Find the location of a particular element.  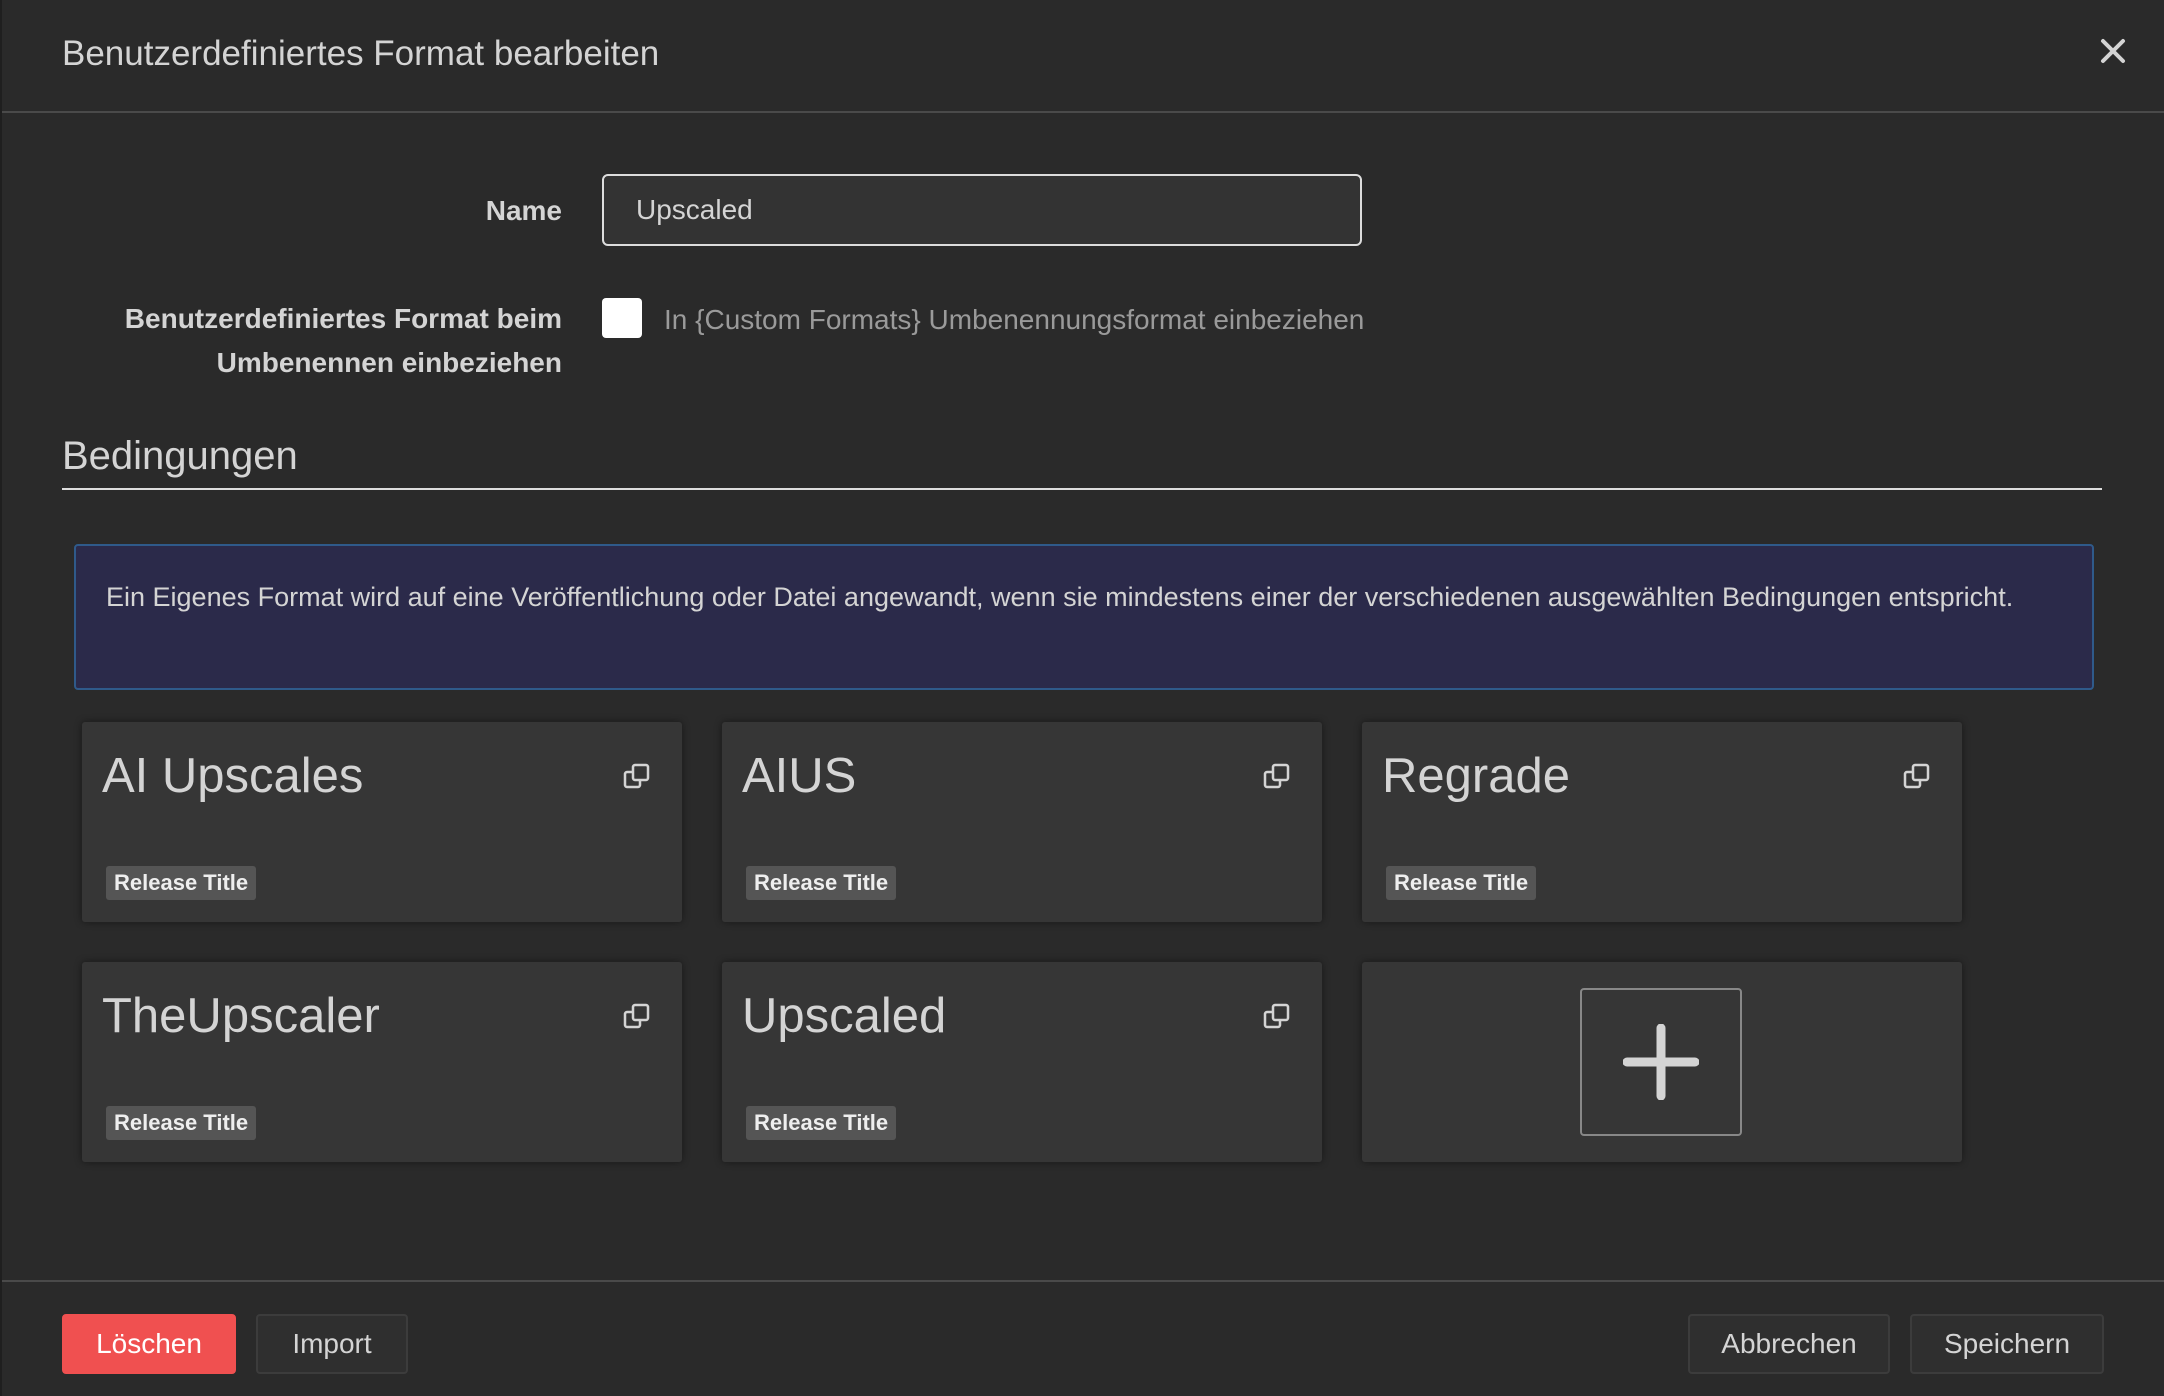

condition-name: Regrade is located at coordinates (1476, 776).